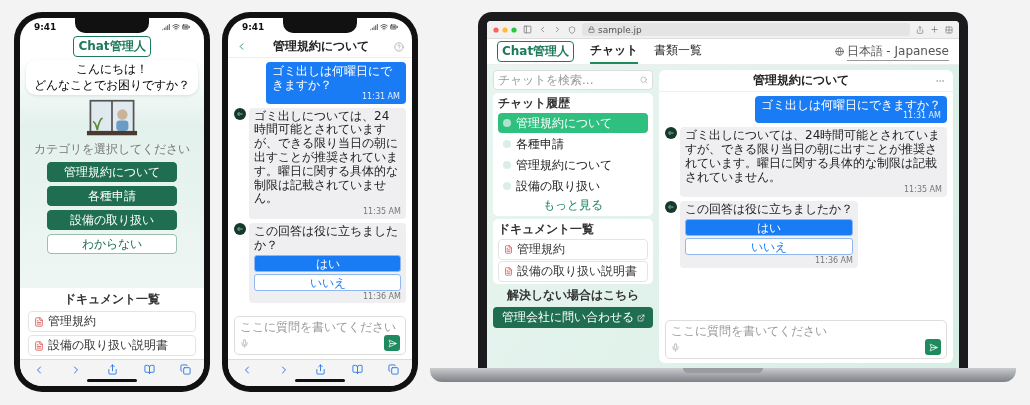 Image resolution: width=1030 pixels, height=405 pixels. I want to click on category-button: 管理規約について, so click(112, 172).